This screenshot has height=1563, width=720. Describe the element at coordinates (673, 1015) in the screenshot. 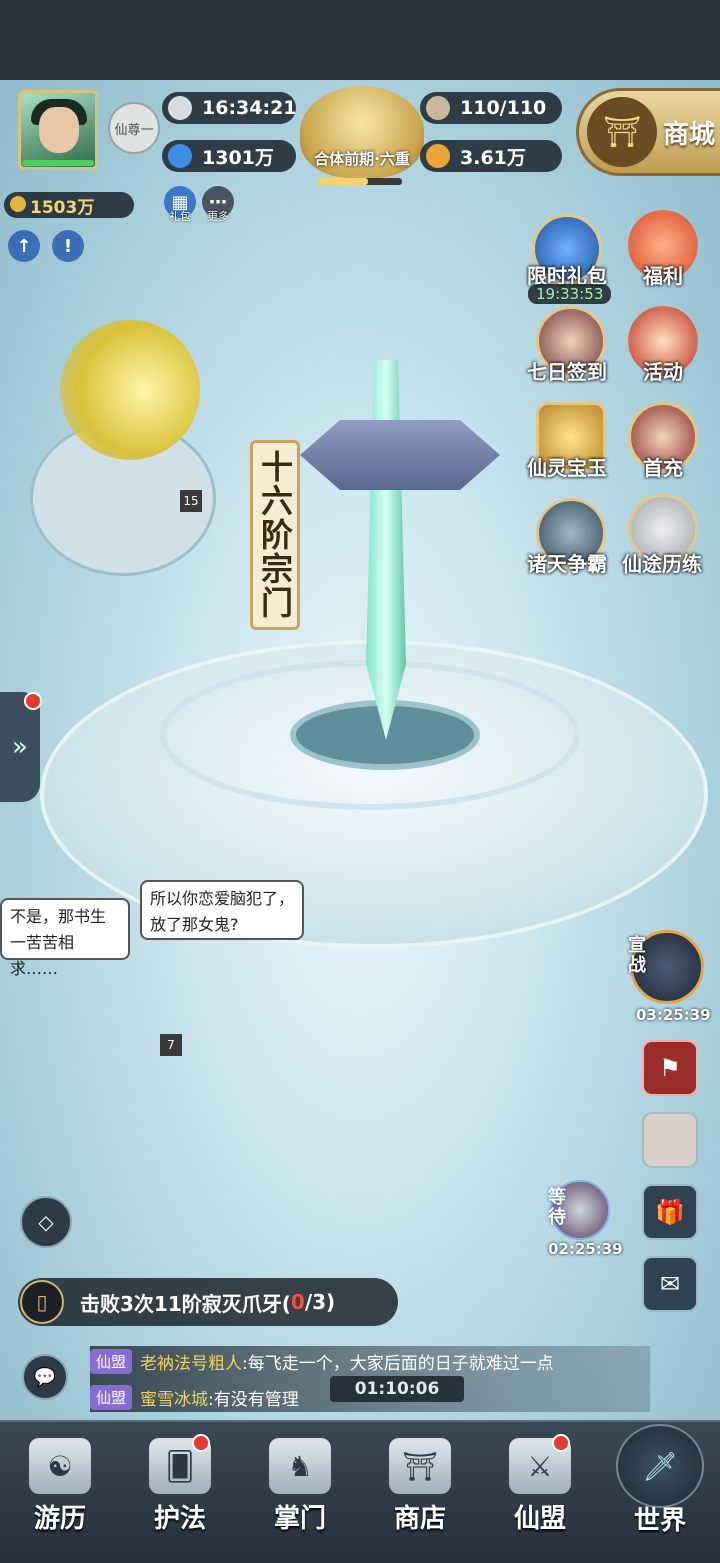

I see `war-timer: 03:25:39` at that location.